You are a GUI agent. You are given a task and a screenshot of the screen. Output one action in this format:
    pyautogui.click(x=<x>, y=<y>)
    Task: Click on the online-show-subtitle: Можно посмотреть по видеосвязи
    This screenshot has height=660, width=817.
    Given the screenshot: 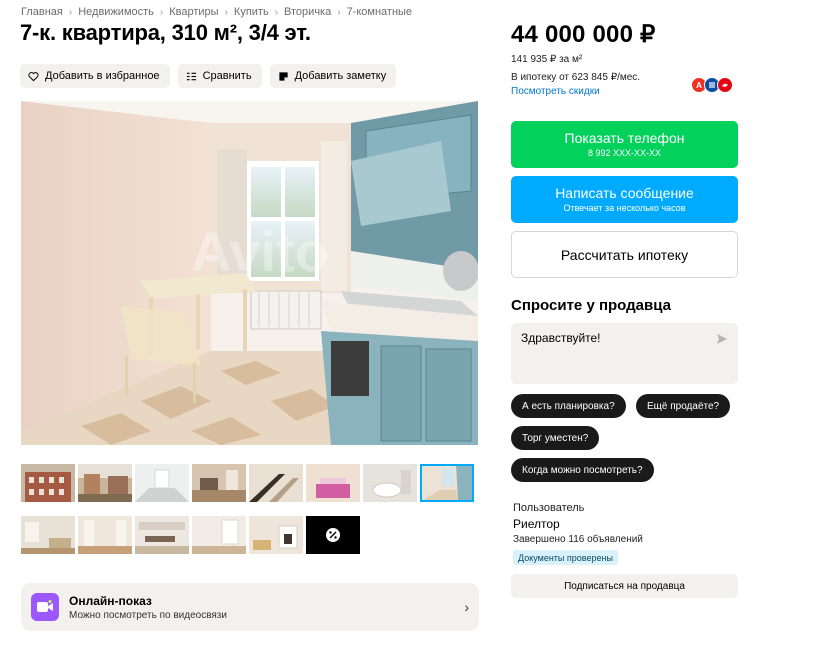 What is the action you would take?
    pyautogui.click(x=148, y=615)
    